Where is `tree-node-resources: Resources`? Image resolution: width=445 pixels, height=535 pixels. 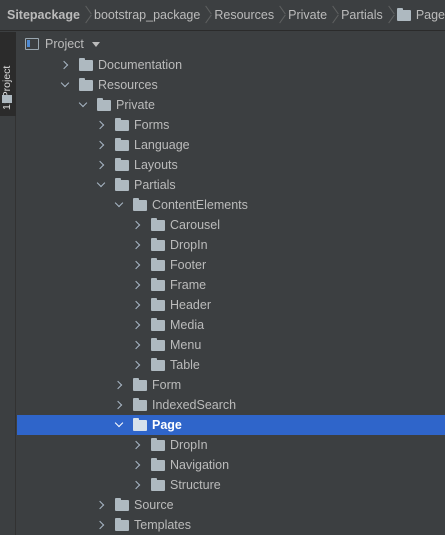
tree-node-resources: Resources is located at coordinates (231, 85).